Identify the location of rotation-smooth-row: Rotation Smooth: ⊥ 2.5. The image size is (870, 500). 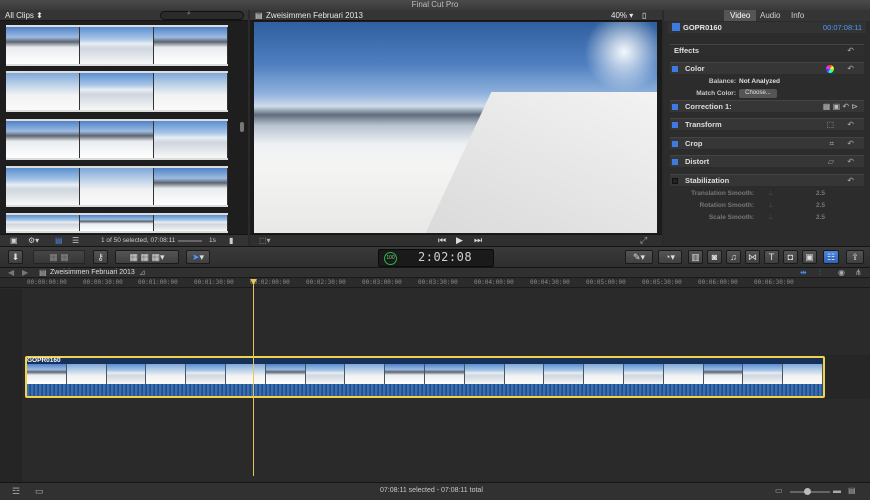
(767, 205).